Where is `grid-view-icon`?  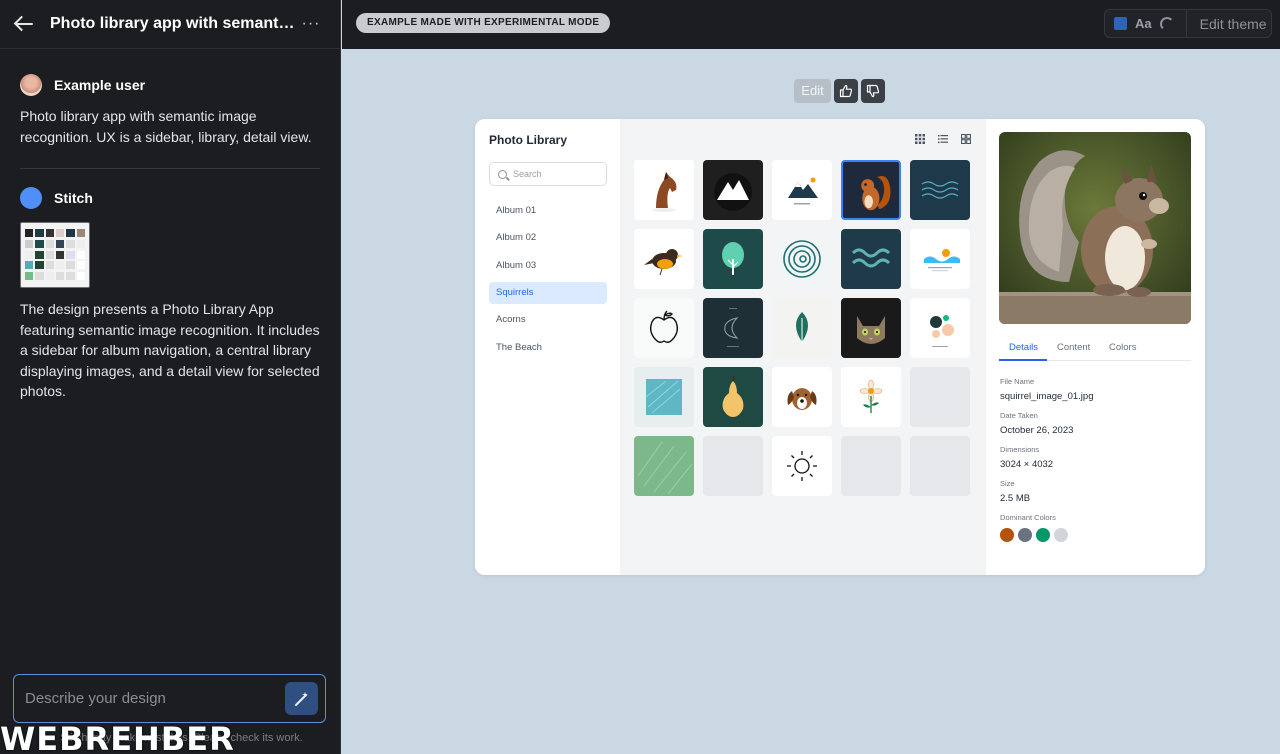
grid-view-icon is located at coordinates (920, 139).